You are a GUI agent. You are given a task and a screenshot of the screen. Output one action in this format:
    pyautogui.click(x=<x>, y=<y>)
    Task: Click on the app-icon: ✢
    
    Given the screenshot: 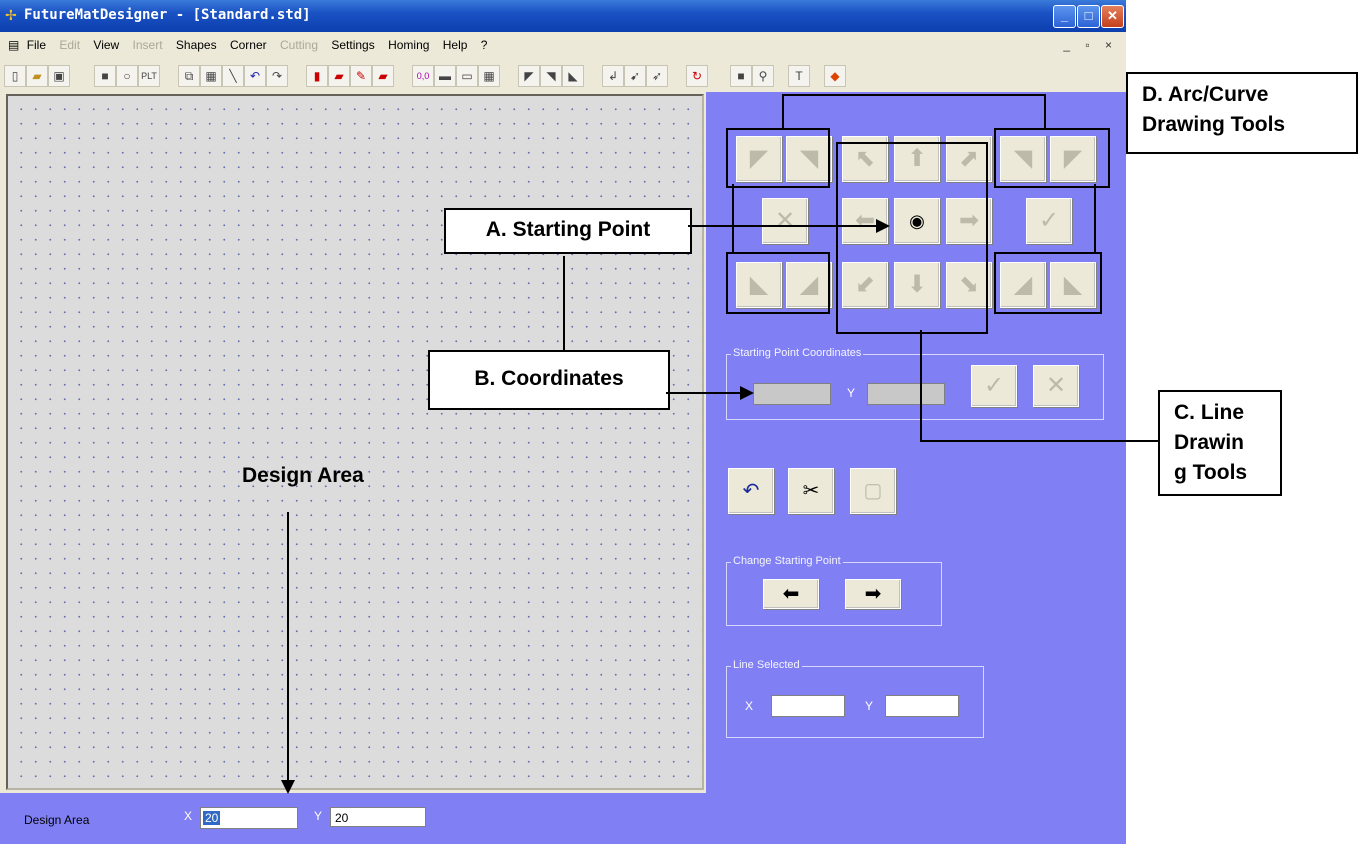 What is the action you would take?
    pyautogui.click(x=11, y=15)
    